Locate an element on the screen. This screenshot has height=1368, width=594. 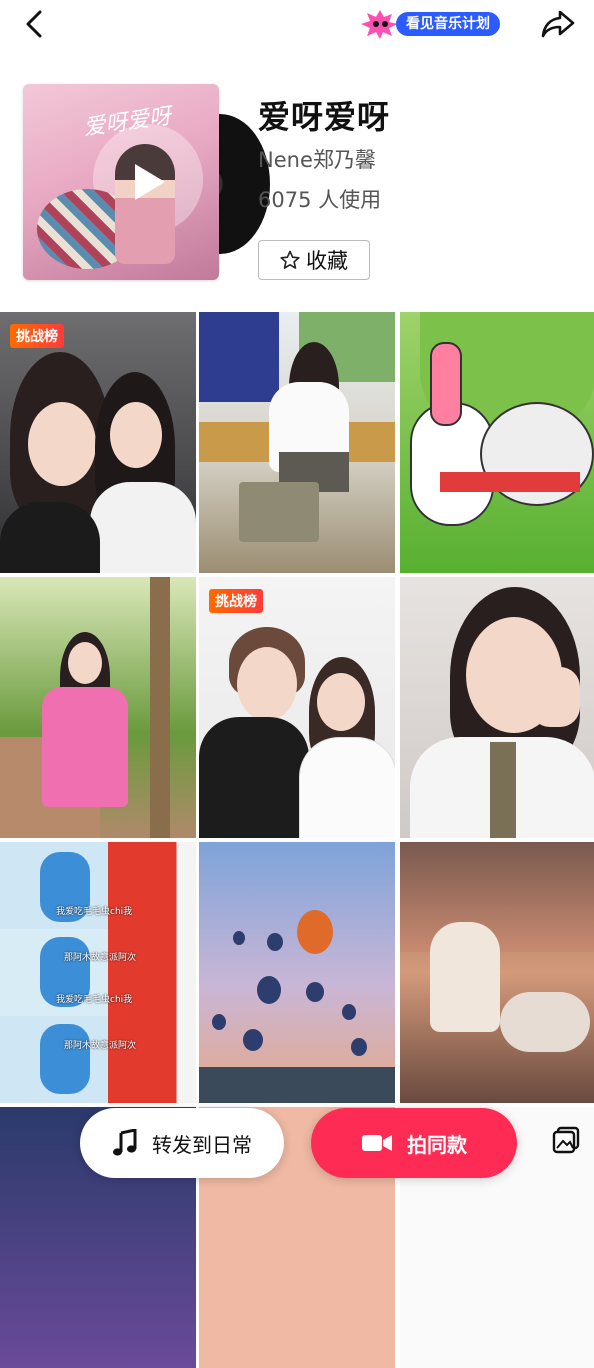
tree-trunk is located at coordinates (160, 707).